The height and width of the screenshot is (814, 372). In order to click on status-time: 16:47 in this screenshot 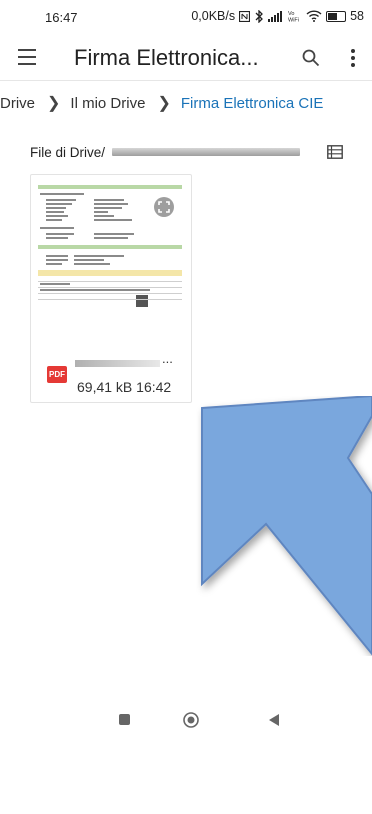, I will do `click(61, 17)`.